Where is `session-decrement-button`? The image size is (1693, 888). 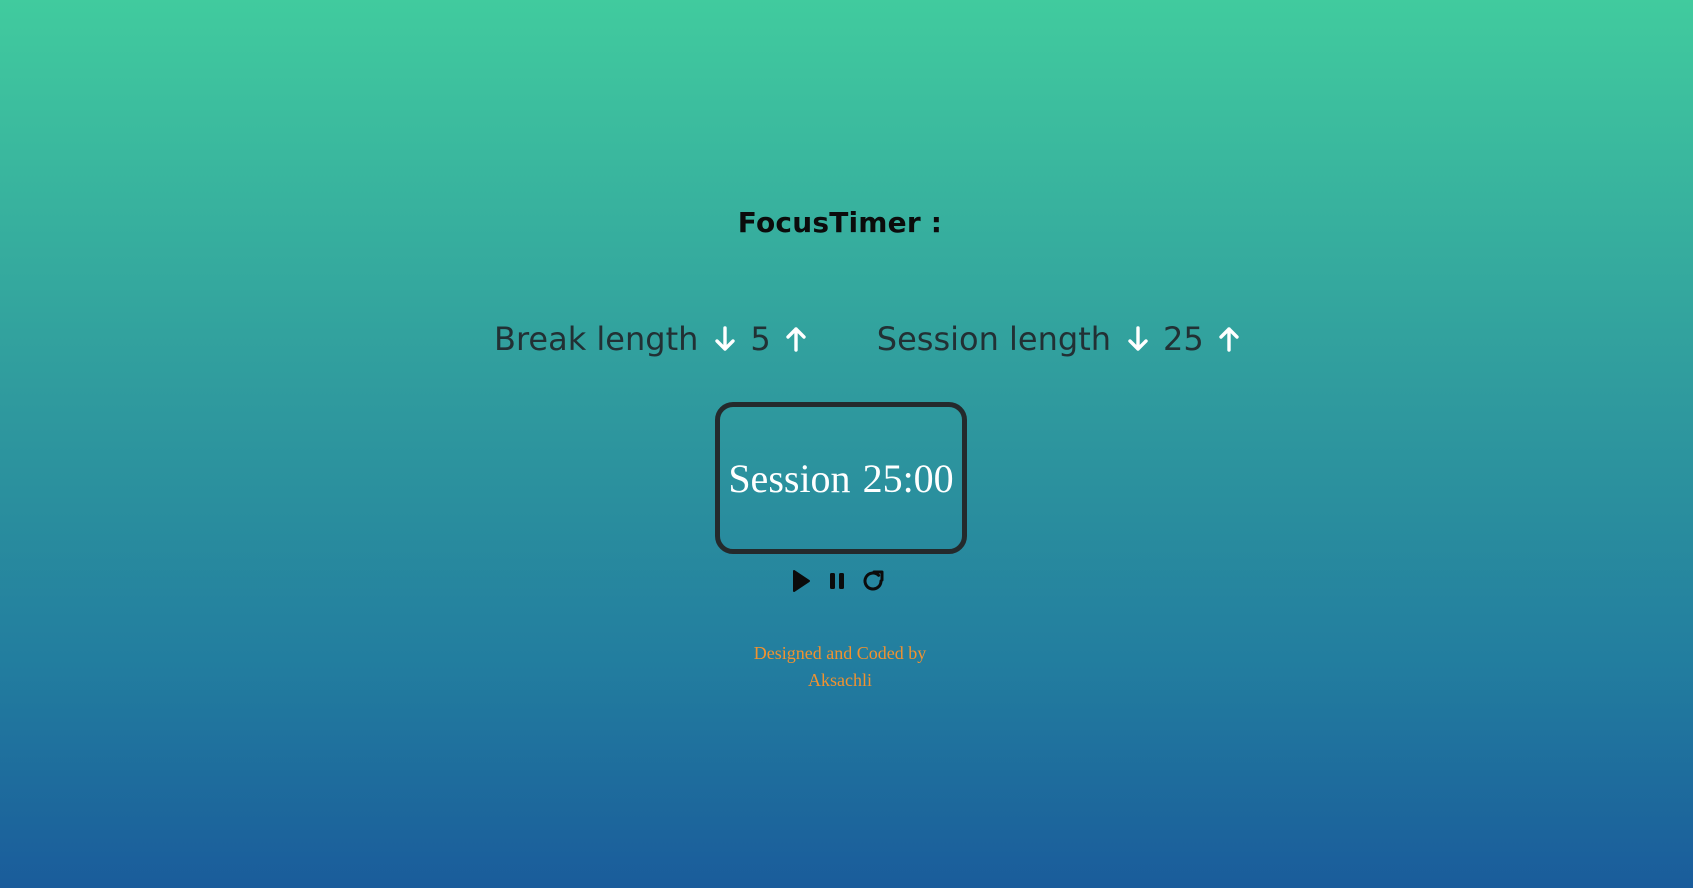 session-decrement-button is located at coordinates (1138, 339).